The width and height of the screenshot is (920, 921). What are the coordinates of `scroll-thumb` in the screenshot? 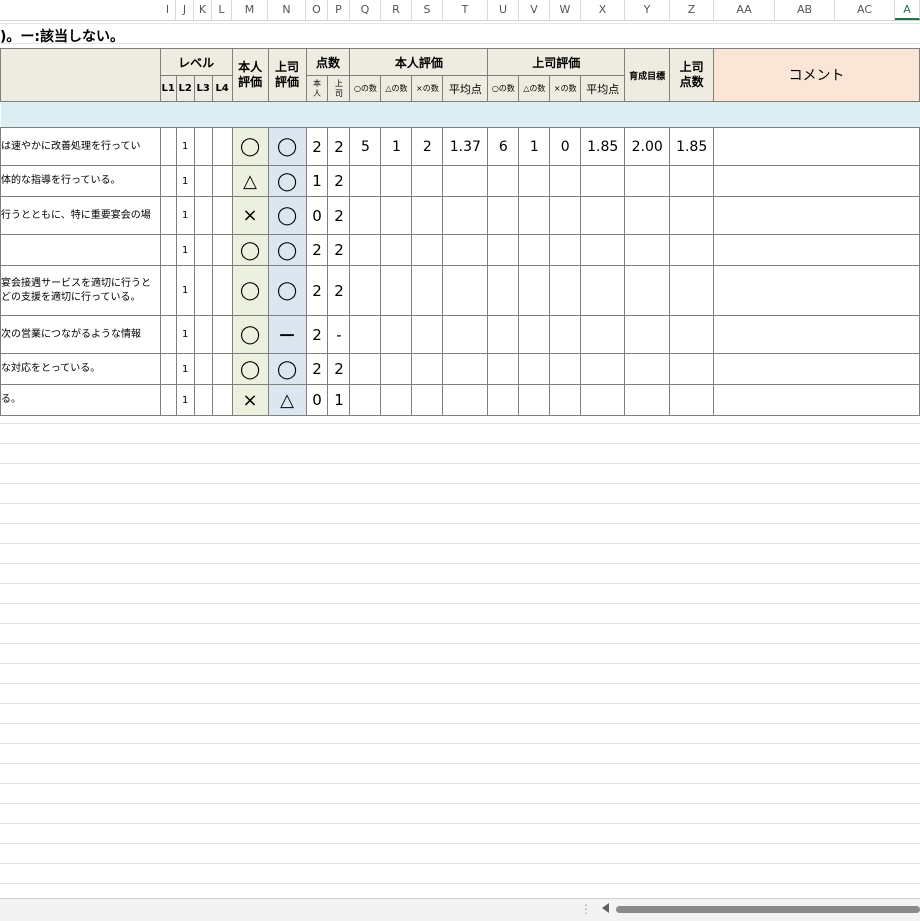 It's located at (768, 909).